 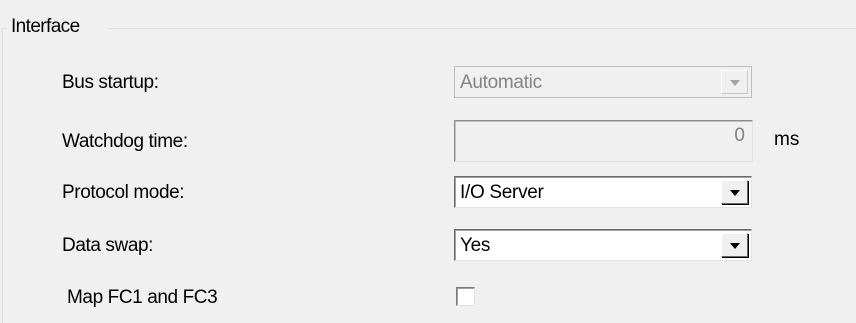 I want to click on map-fc1-fc3-checkbox, so click(x=465, y=296).